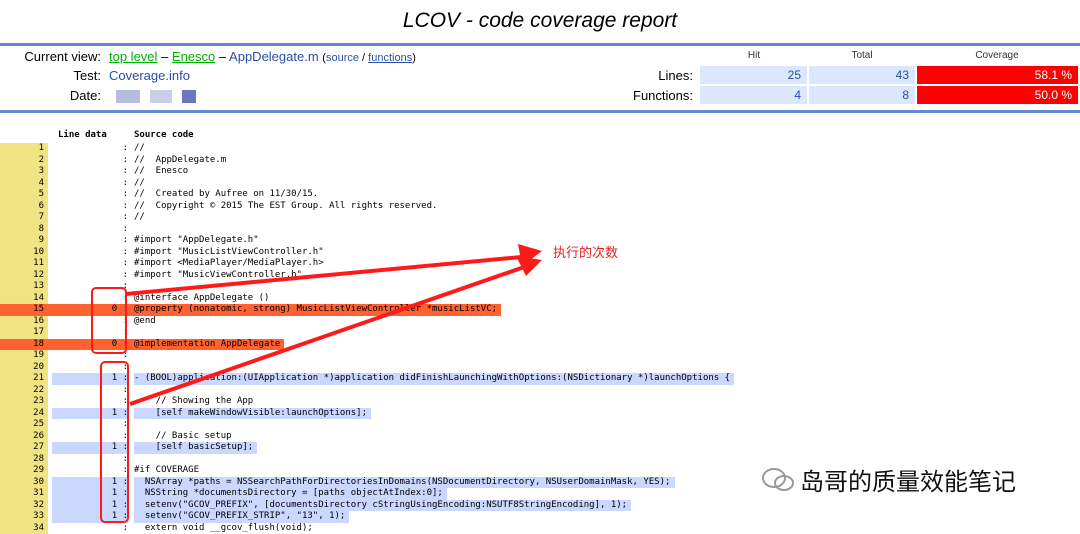  I want to click on annotation-arrowhead, so click(529, 266).